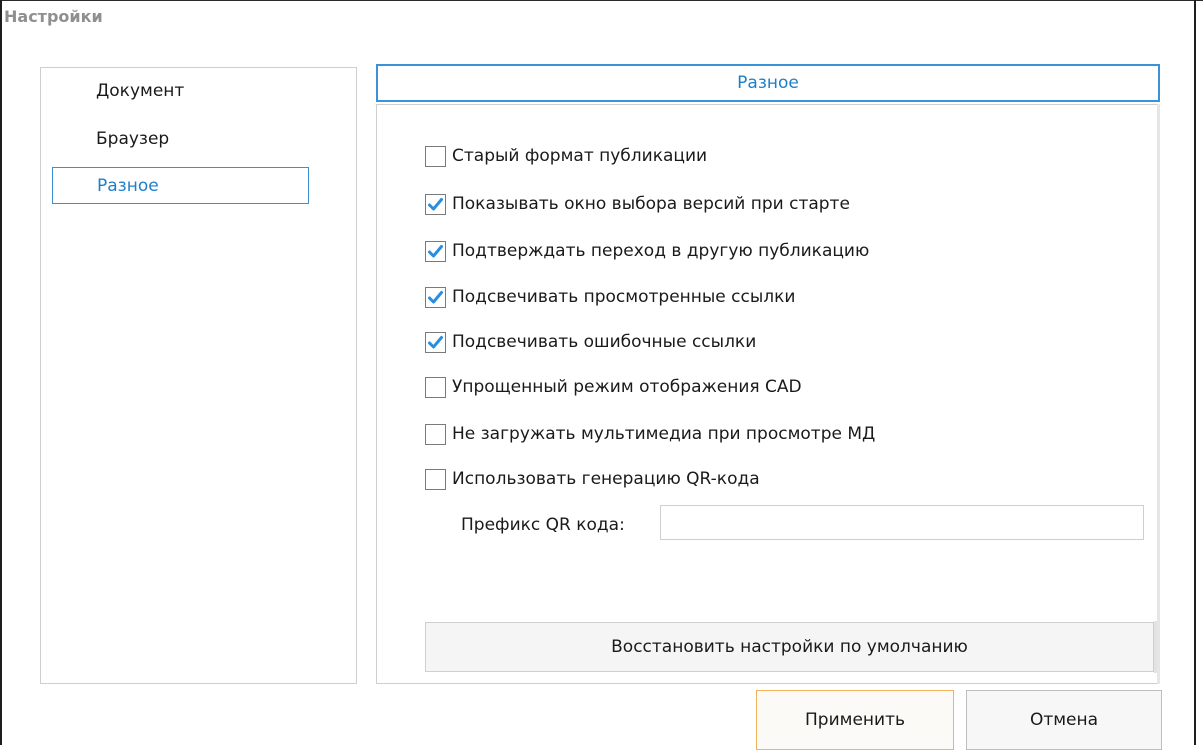  I want to click on option-confirm-publication-switch: Подтверждать переход в другую публикацию, so click(647, 251).